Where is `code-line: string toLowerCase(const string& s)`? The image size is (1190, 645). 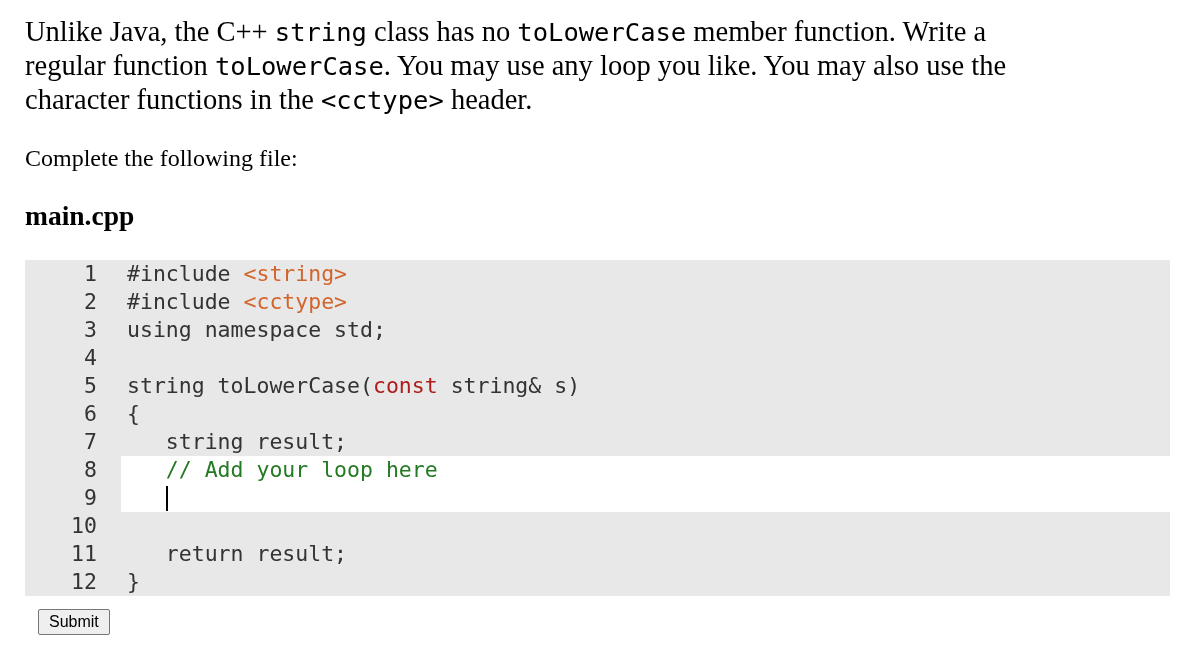 code-line: string toLowerCase(const string& s) is located at coordinates (354, 386).